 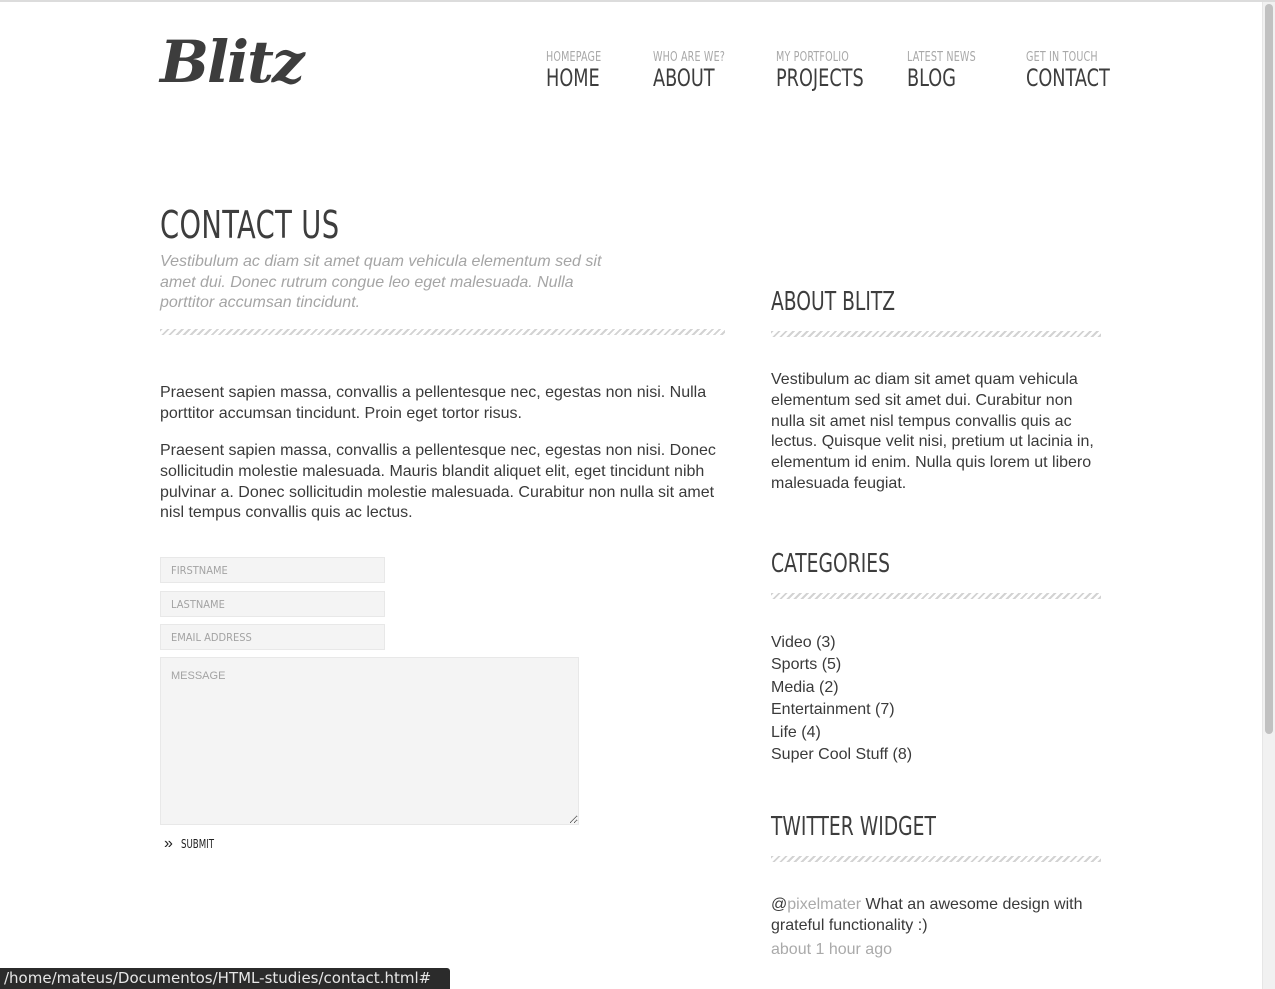 I want to click on double-chevron-right-icon: », so click(x=168, y=843).